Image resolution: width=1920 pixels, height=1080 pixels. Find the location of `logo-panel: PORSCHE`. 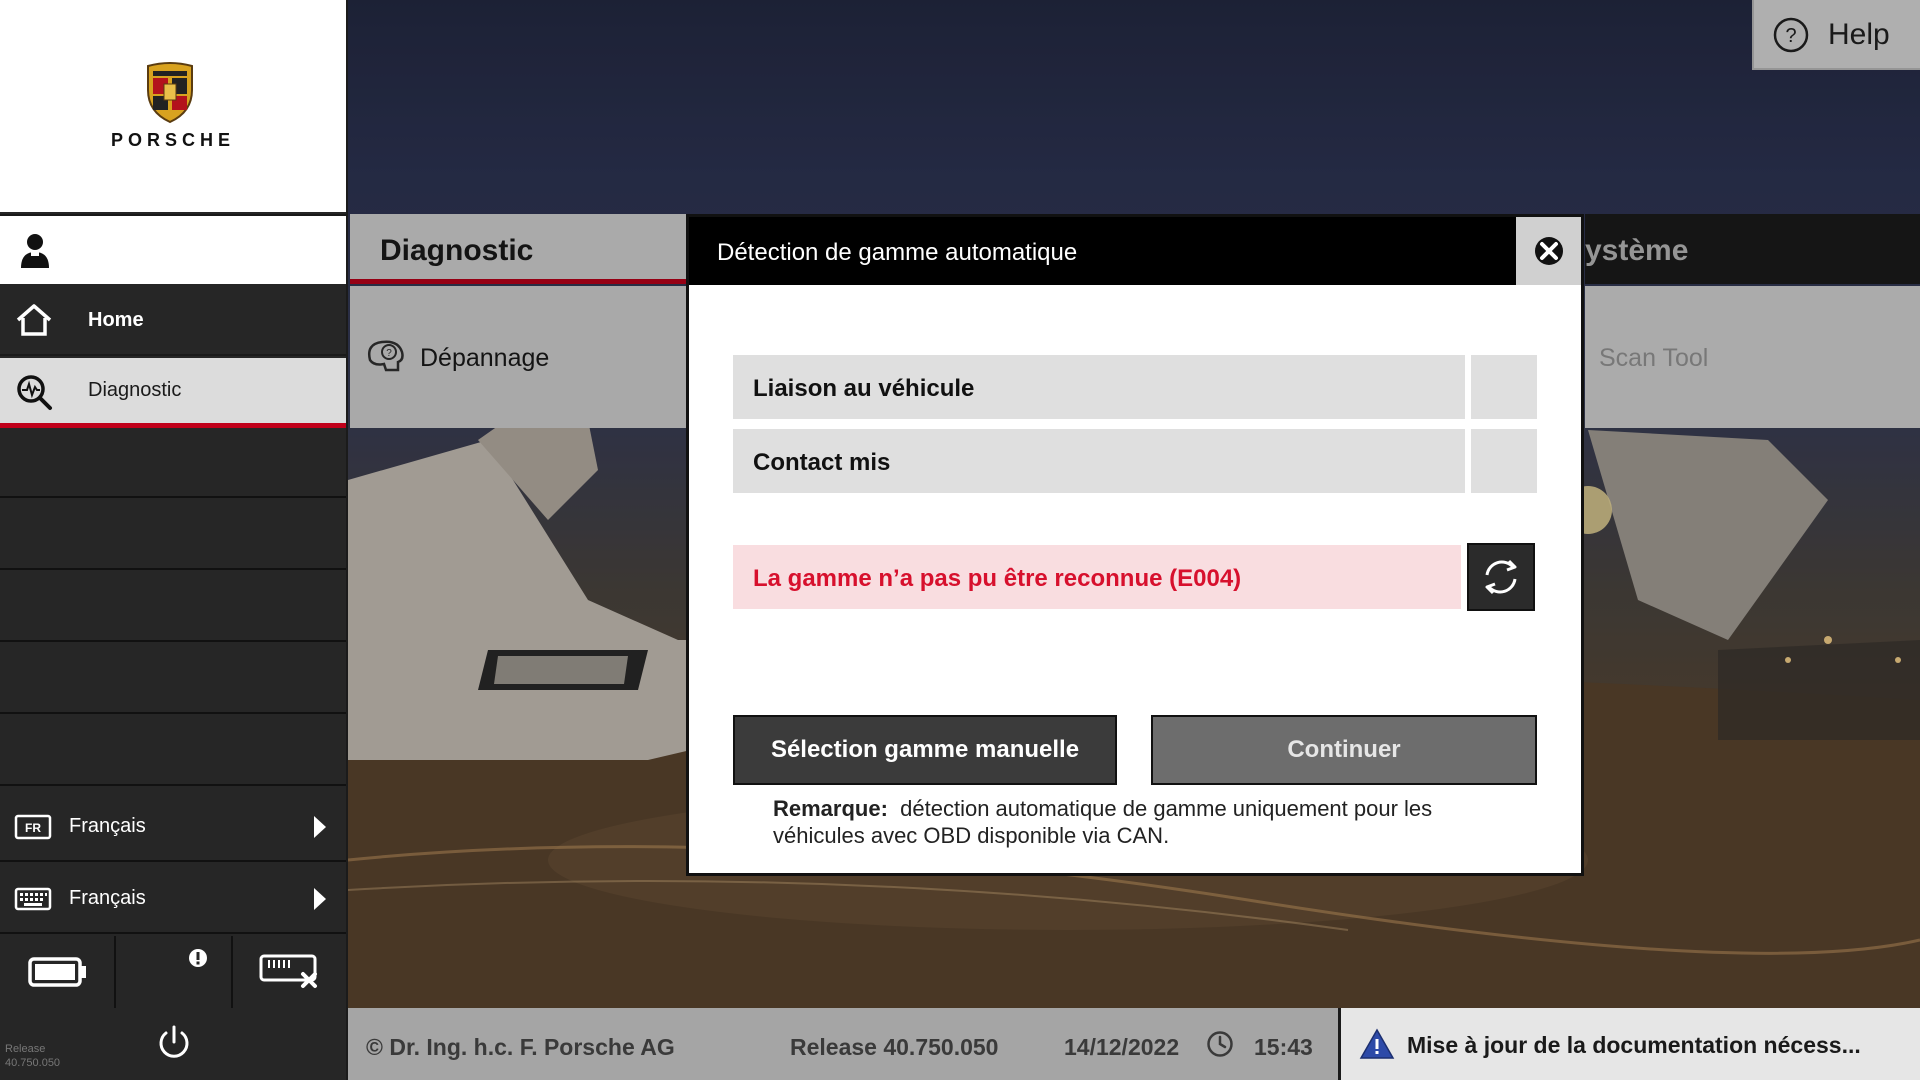

logo-panel: PORSCHE is located at coordinates (173, 106).